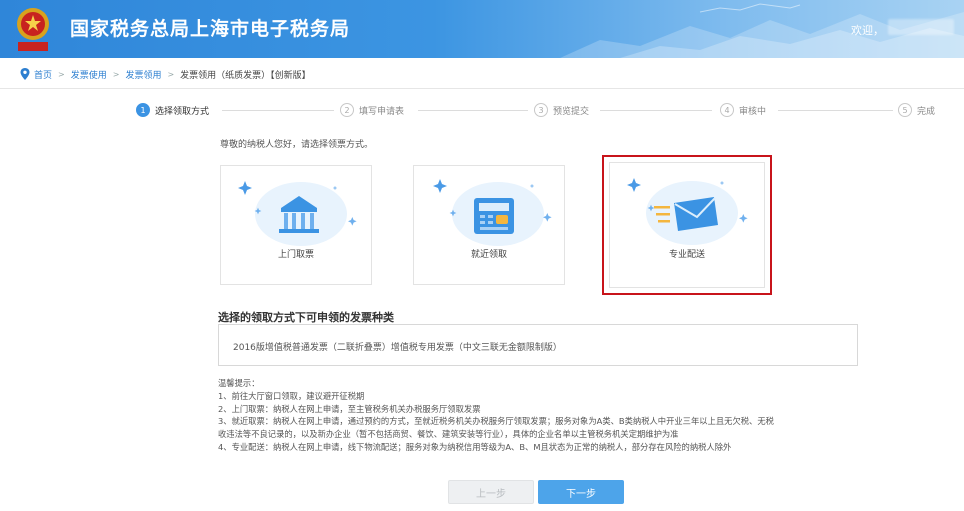 The height and width of the screenshot is (511, 964). I want to click on location-pin-icon, so click(25, 74).